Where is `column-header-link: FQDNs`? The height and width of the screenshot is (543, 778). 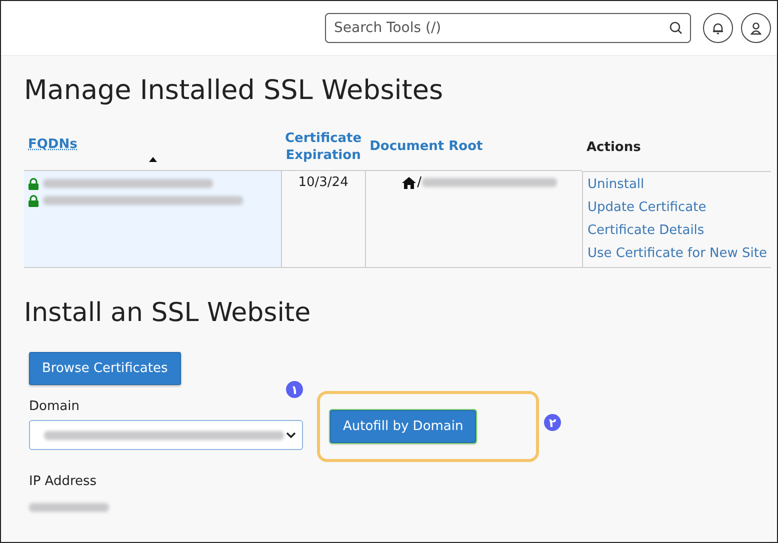 column-header-link: FQDNs is located at coordinates (53, 144).